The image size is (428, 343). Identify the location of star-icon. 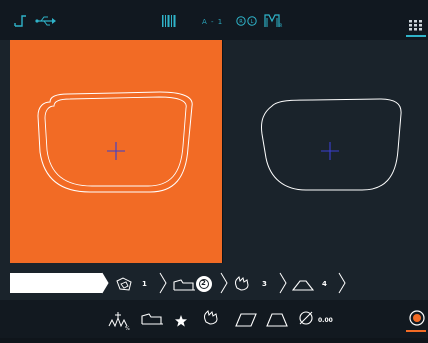
(181, 321).